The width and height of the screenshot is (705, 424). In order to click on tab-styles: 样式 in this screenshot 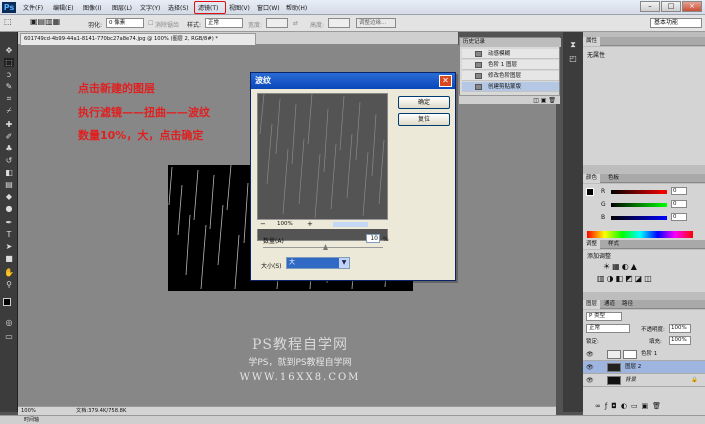, I will do `click(613, 244)`.